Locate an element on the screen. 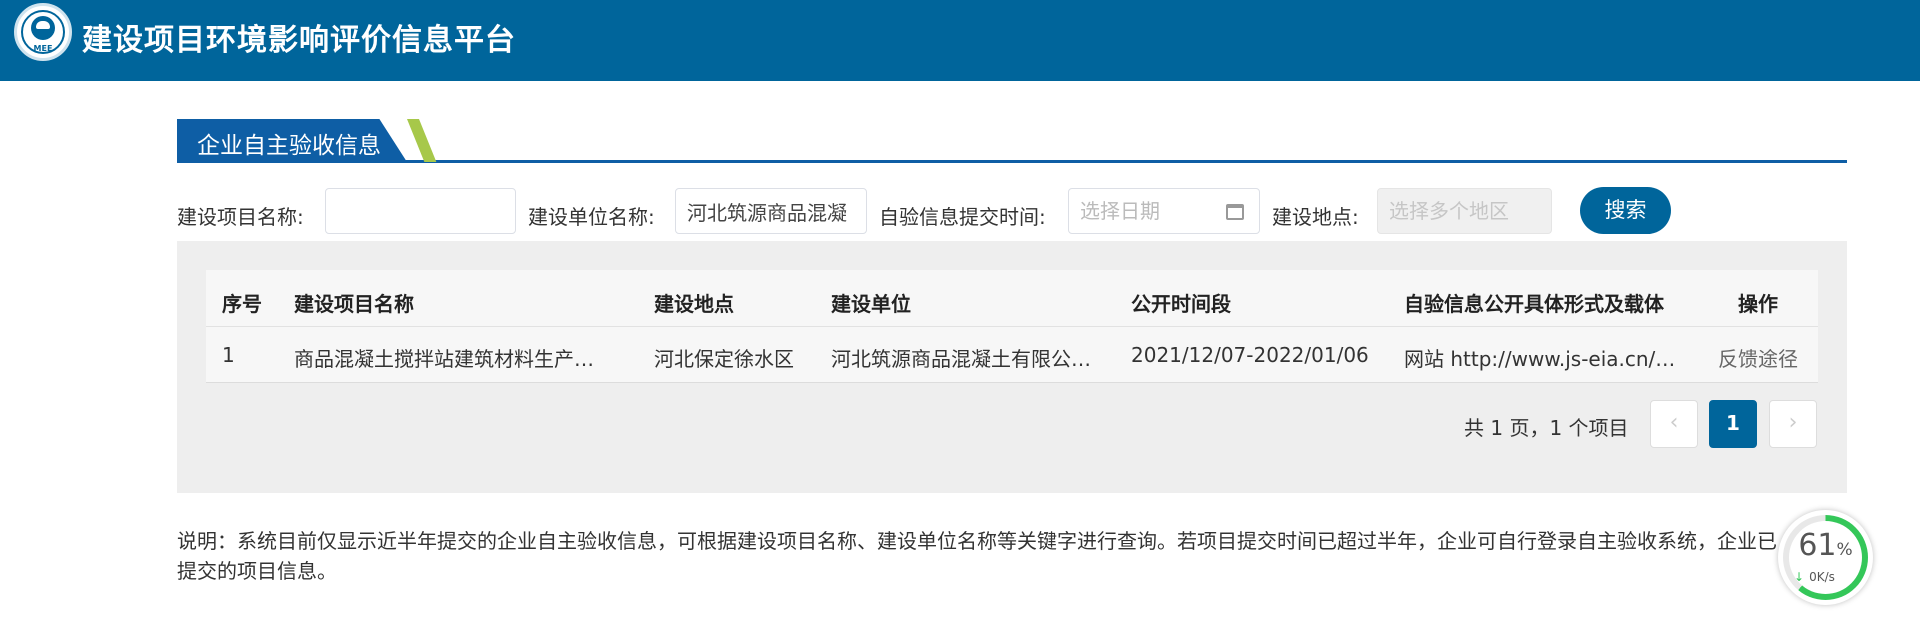 Image resolution: width=1920 pixels, height=633 pixels. site-title: 建设项目环境影响评价信息平台 is located at coordinates (299, 40).